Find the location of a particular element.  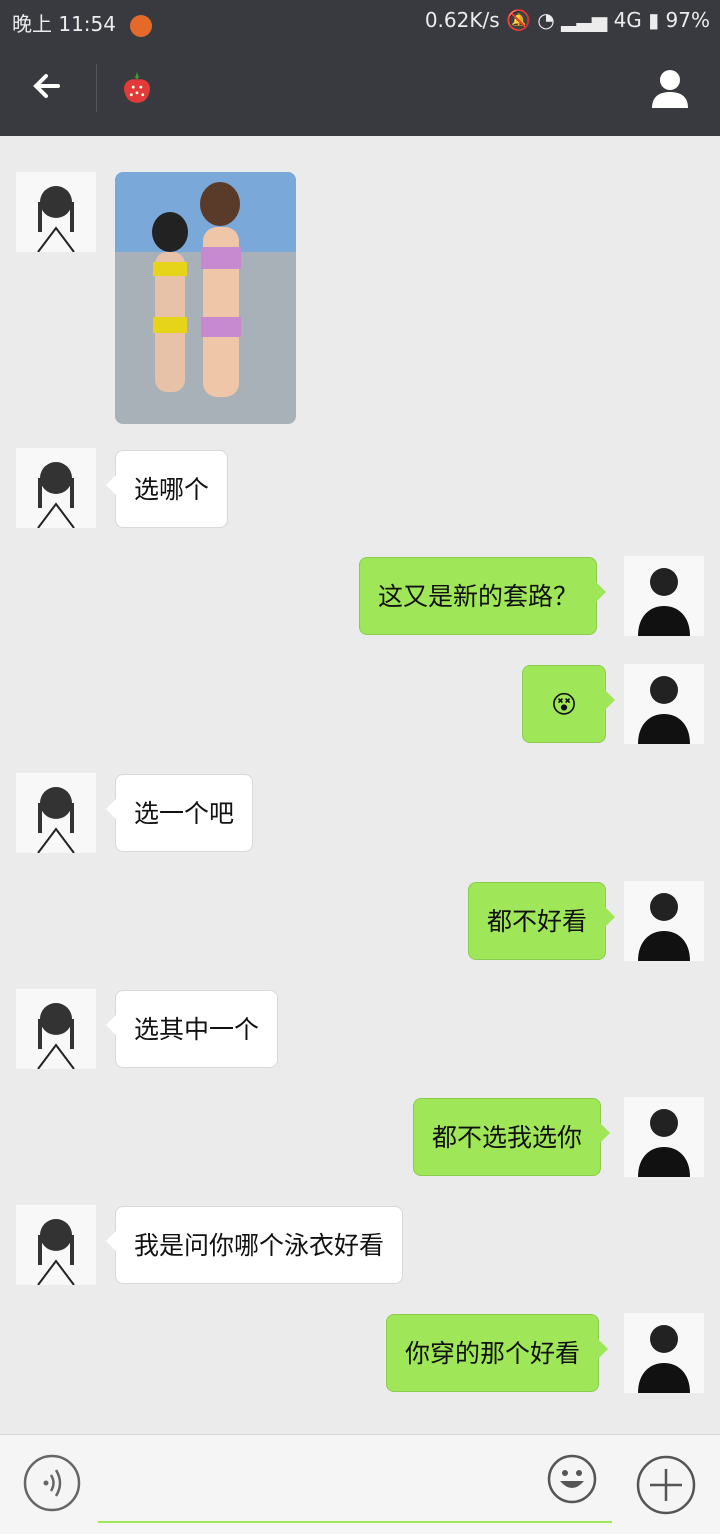

sent-emoji-message: 😵 is located at coordinates (568, 704).